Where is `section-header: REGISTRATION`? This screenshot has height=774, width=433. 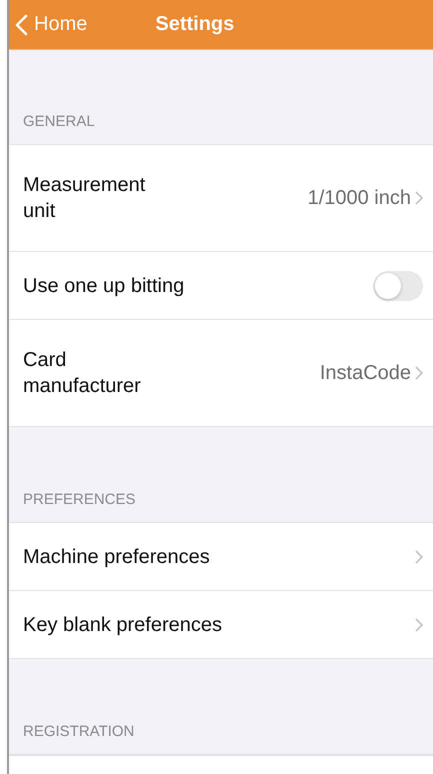
section-header: REGISTRATION is located at coordinates (79, 732).